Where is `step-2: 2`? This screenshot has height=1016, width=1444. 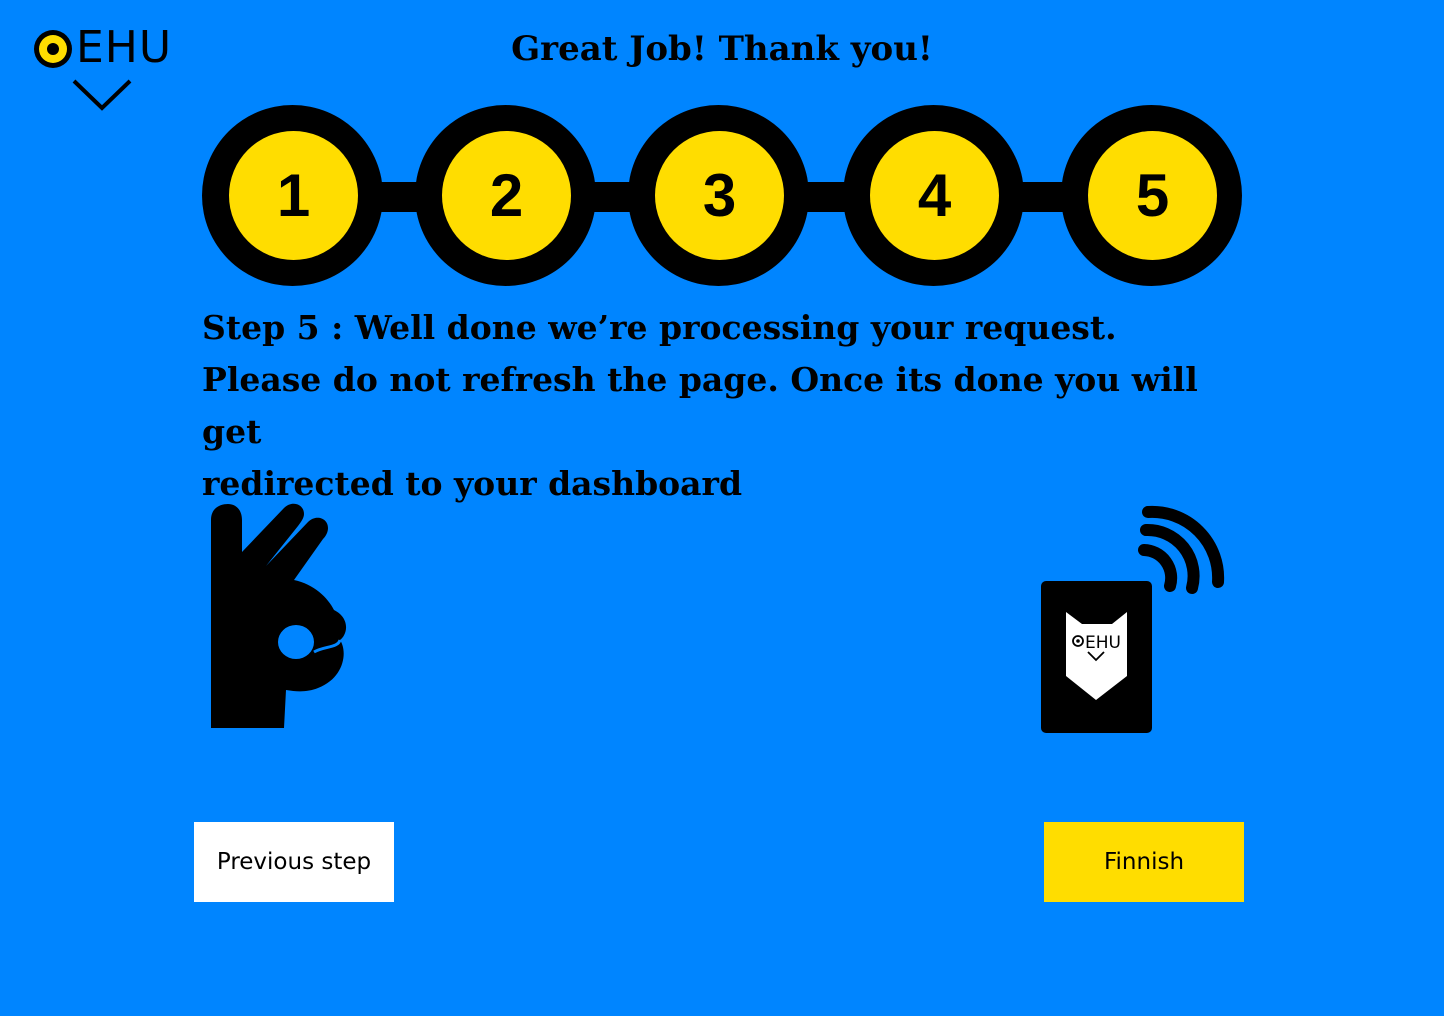
step-2: 2 is located at coordinates (505, 195).